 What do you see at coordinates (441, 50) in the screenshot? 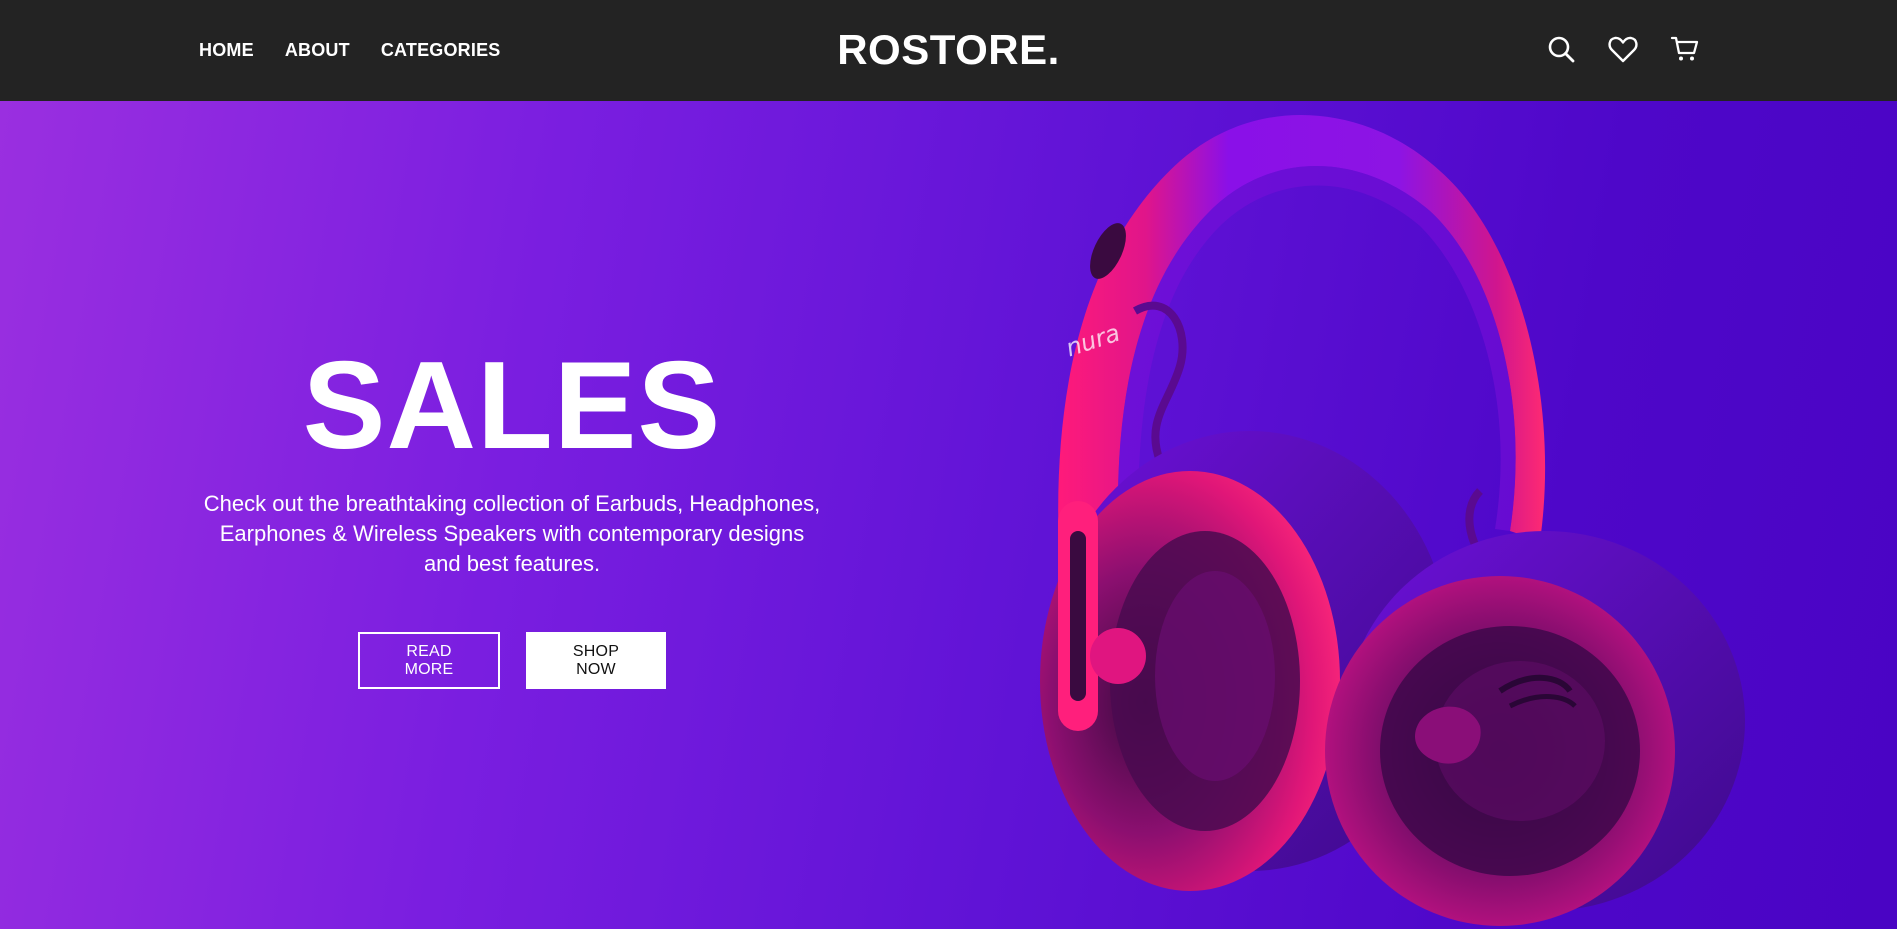
I see `nav-categories: CATEGORIES` at bounding box center [441, 50].